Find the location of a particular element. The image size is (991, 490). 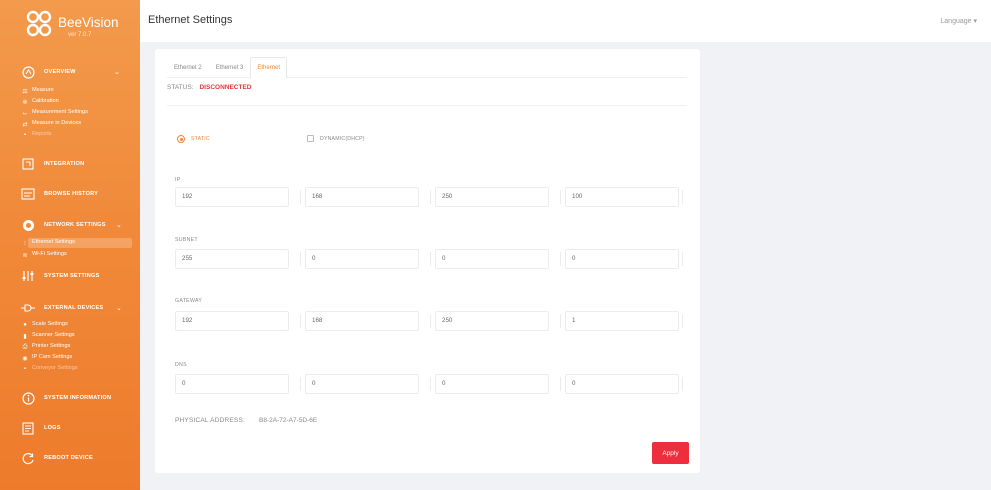

gateway-octet-2-input: 168 is located at coordinates (362, 321).